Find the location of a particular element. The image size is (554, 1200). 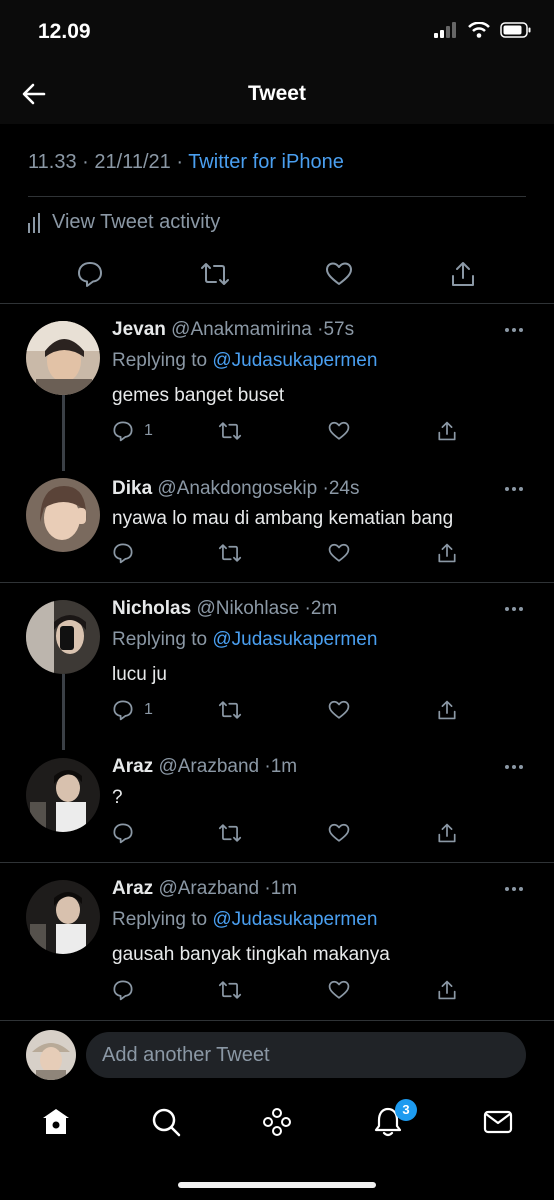

spaces-icon is located at coordinates (277, 1122).